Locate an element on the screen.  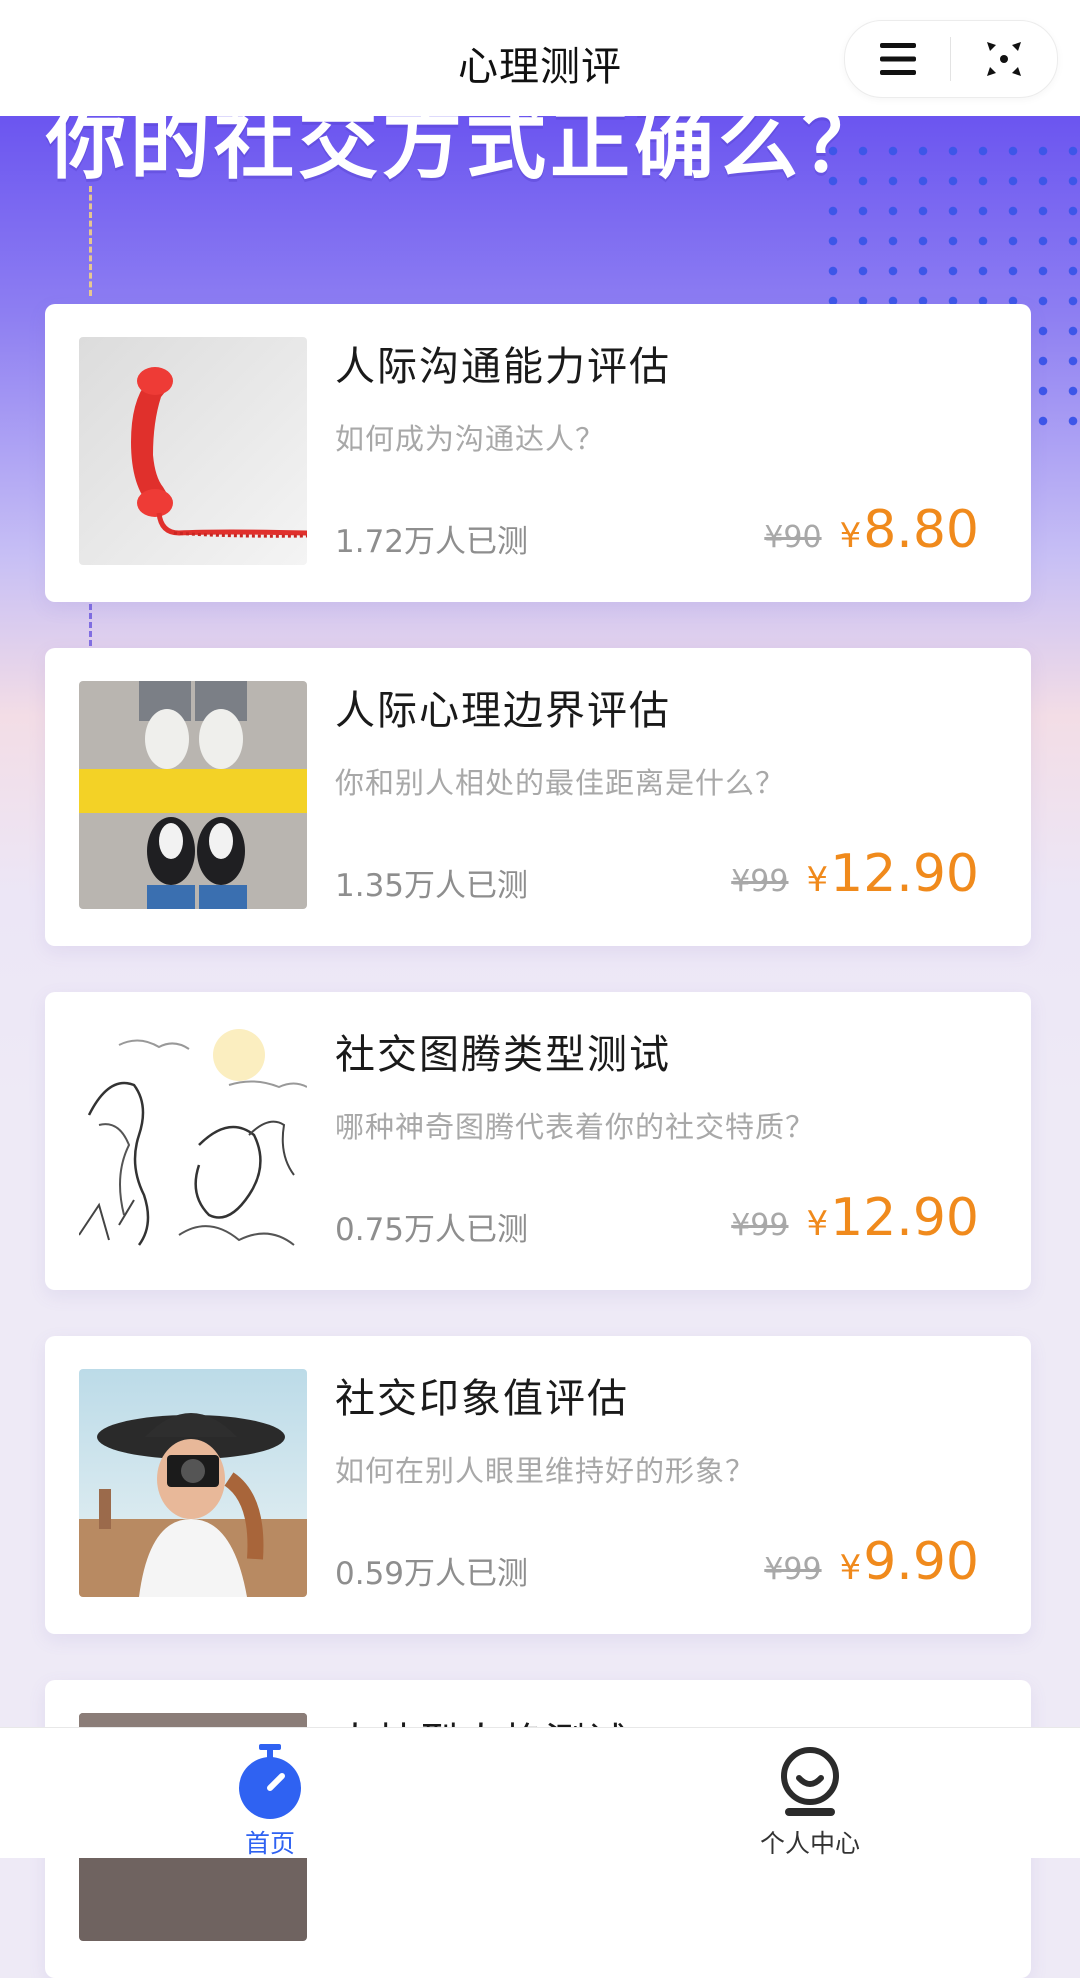
card-title: 人际沟通能力评估 is located at coordinates (503, 367).